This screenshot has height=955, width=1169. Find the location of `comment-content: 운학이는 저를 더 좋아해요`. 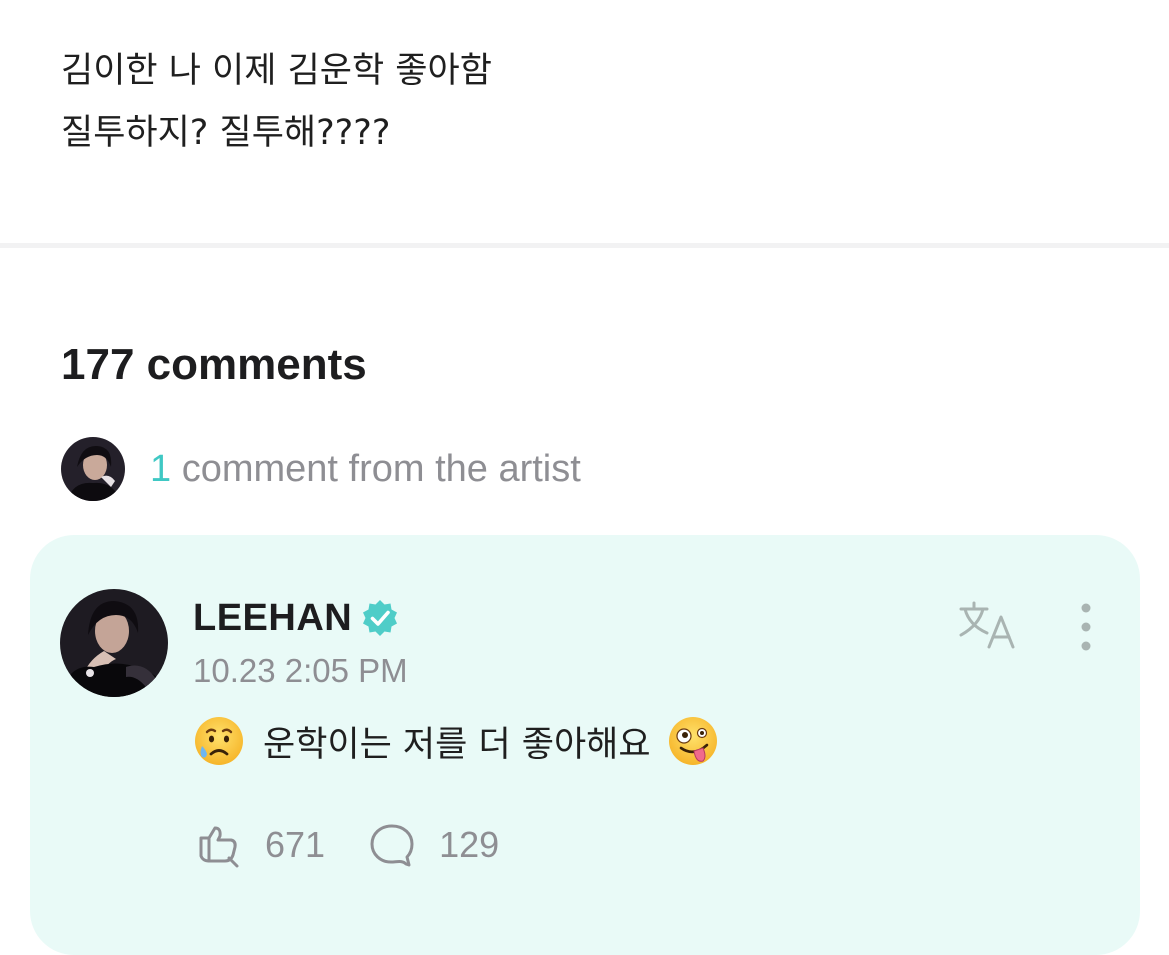

comment-content: 운학이는 저를 더 좋아해요 is located at coordinates (456, 741).